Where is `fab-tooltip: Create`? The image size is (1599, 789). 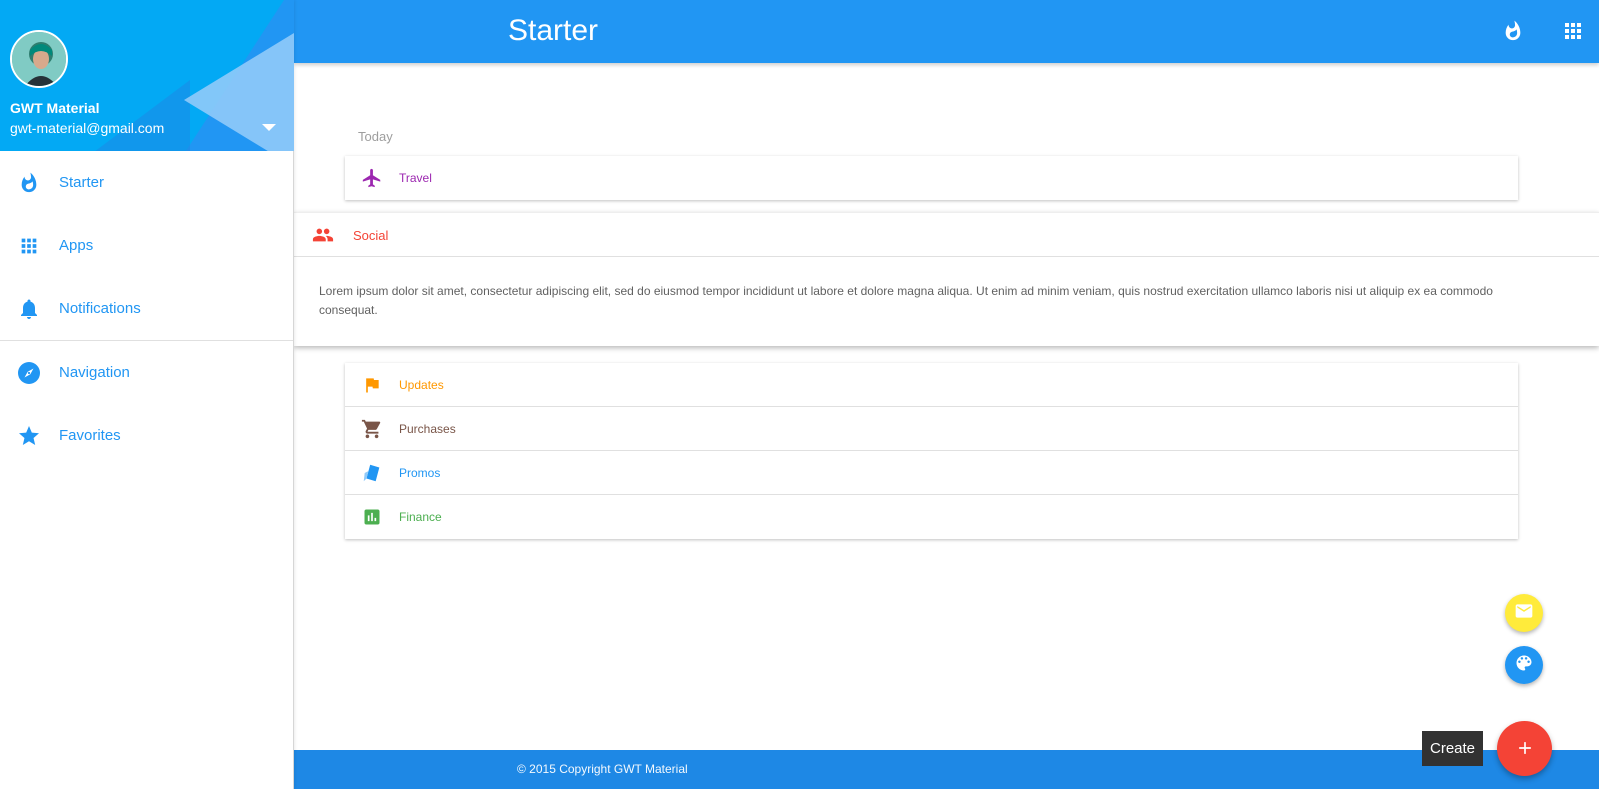
fab-tooltip: Create is located at coordinates (1453, 748).